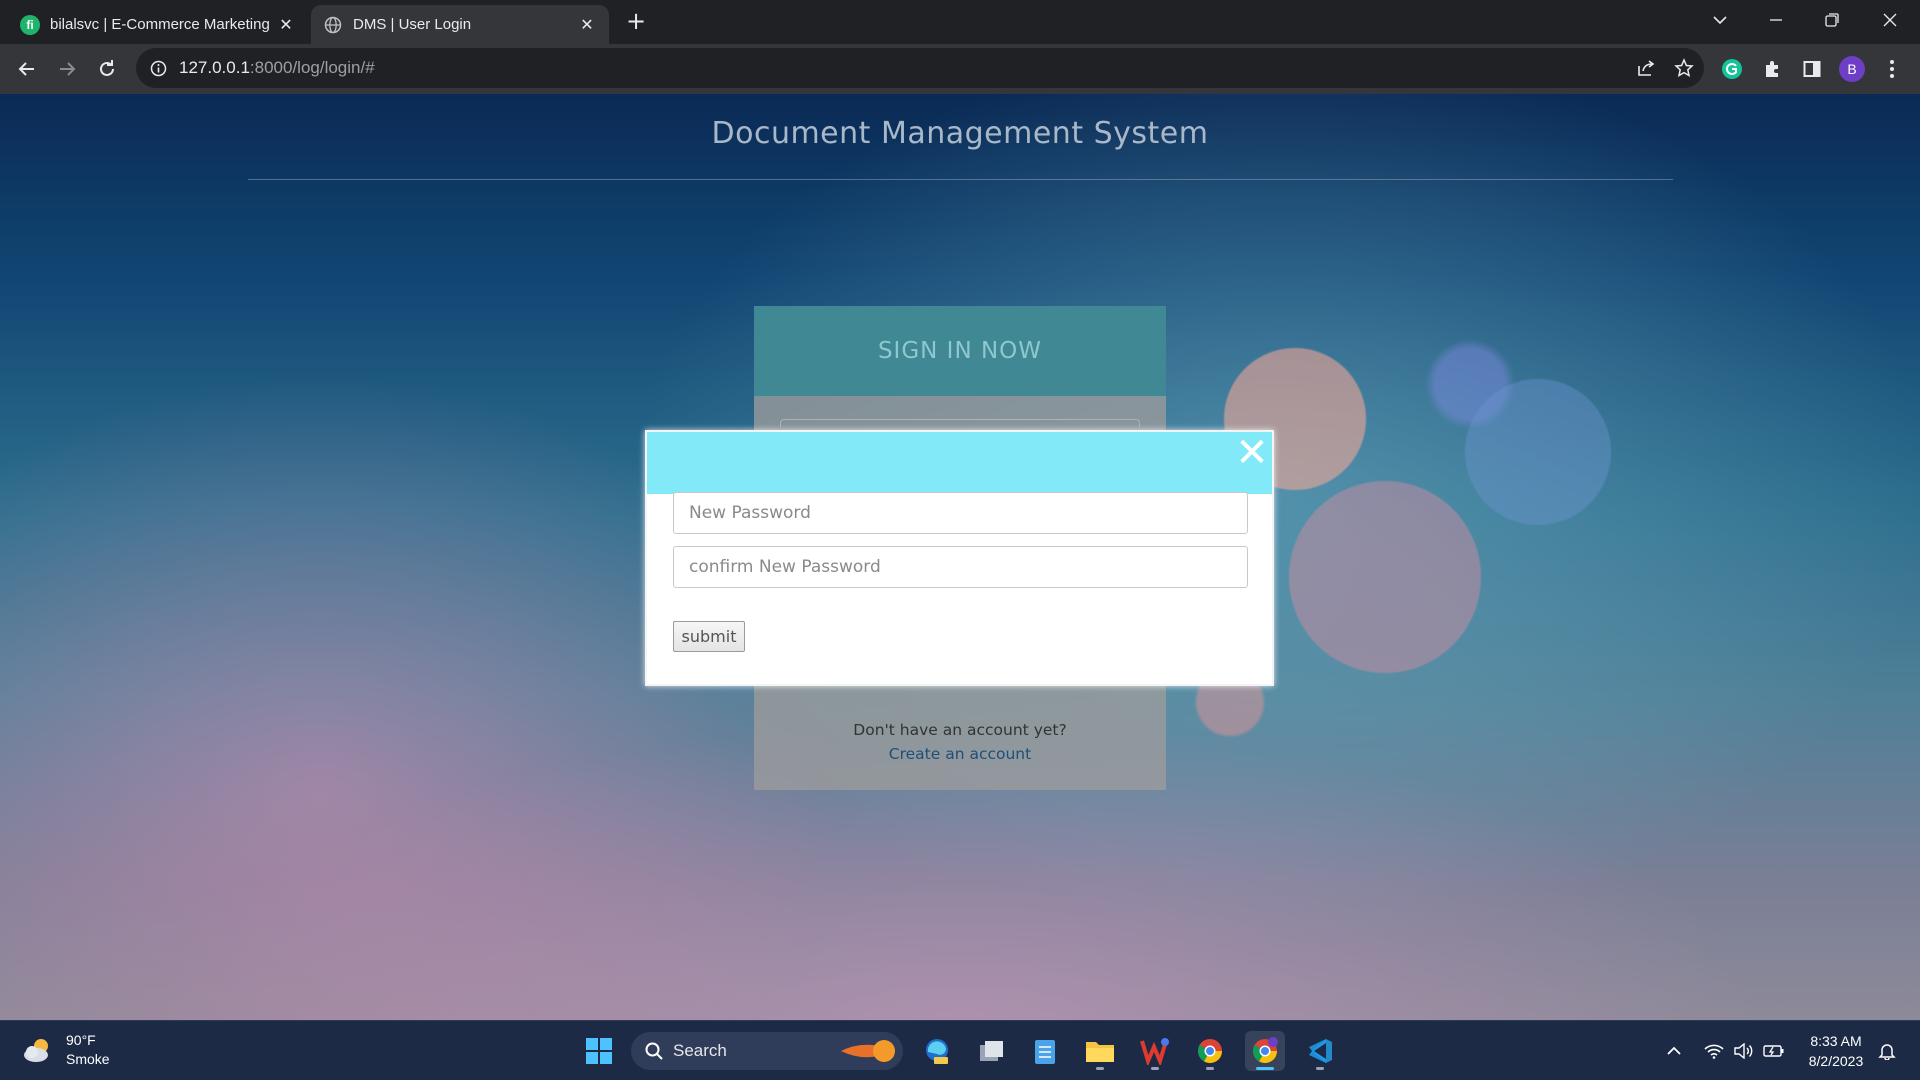 This screenshot has width=1920, height=1080. I want to click on close-window-button, so click(1890, 20).